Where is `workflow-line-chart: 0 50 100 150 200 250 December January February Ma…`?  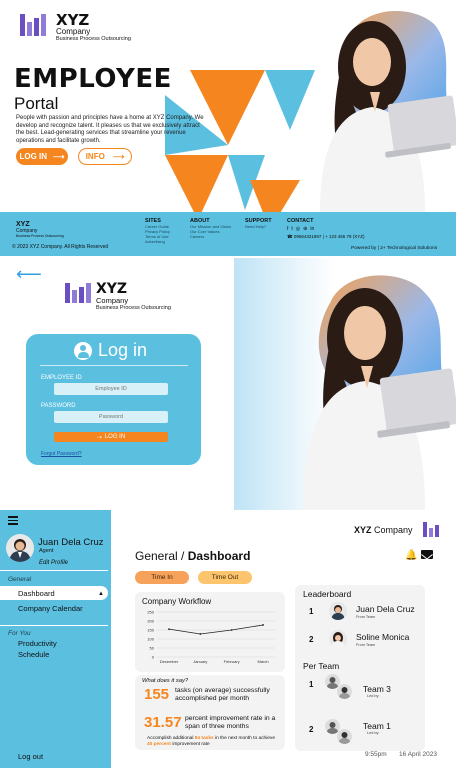
workflow-line-chart: 0 50 100 150 200 250 December January February Ma… is located at coordinates (211, 637).